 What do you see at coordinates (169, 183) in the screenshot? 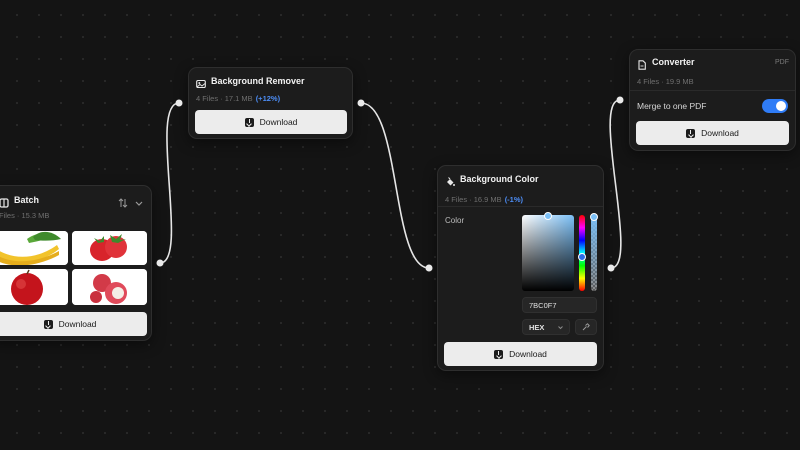
I see `wire-batch-to-remover` at bounding box center [169, 183].